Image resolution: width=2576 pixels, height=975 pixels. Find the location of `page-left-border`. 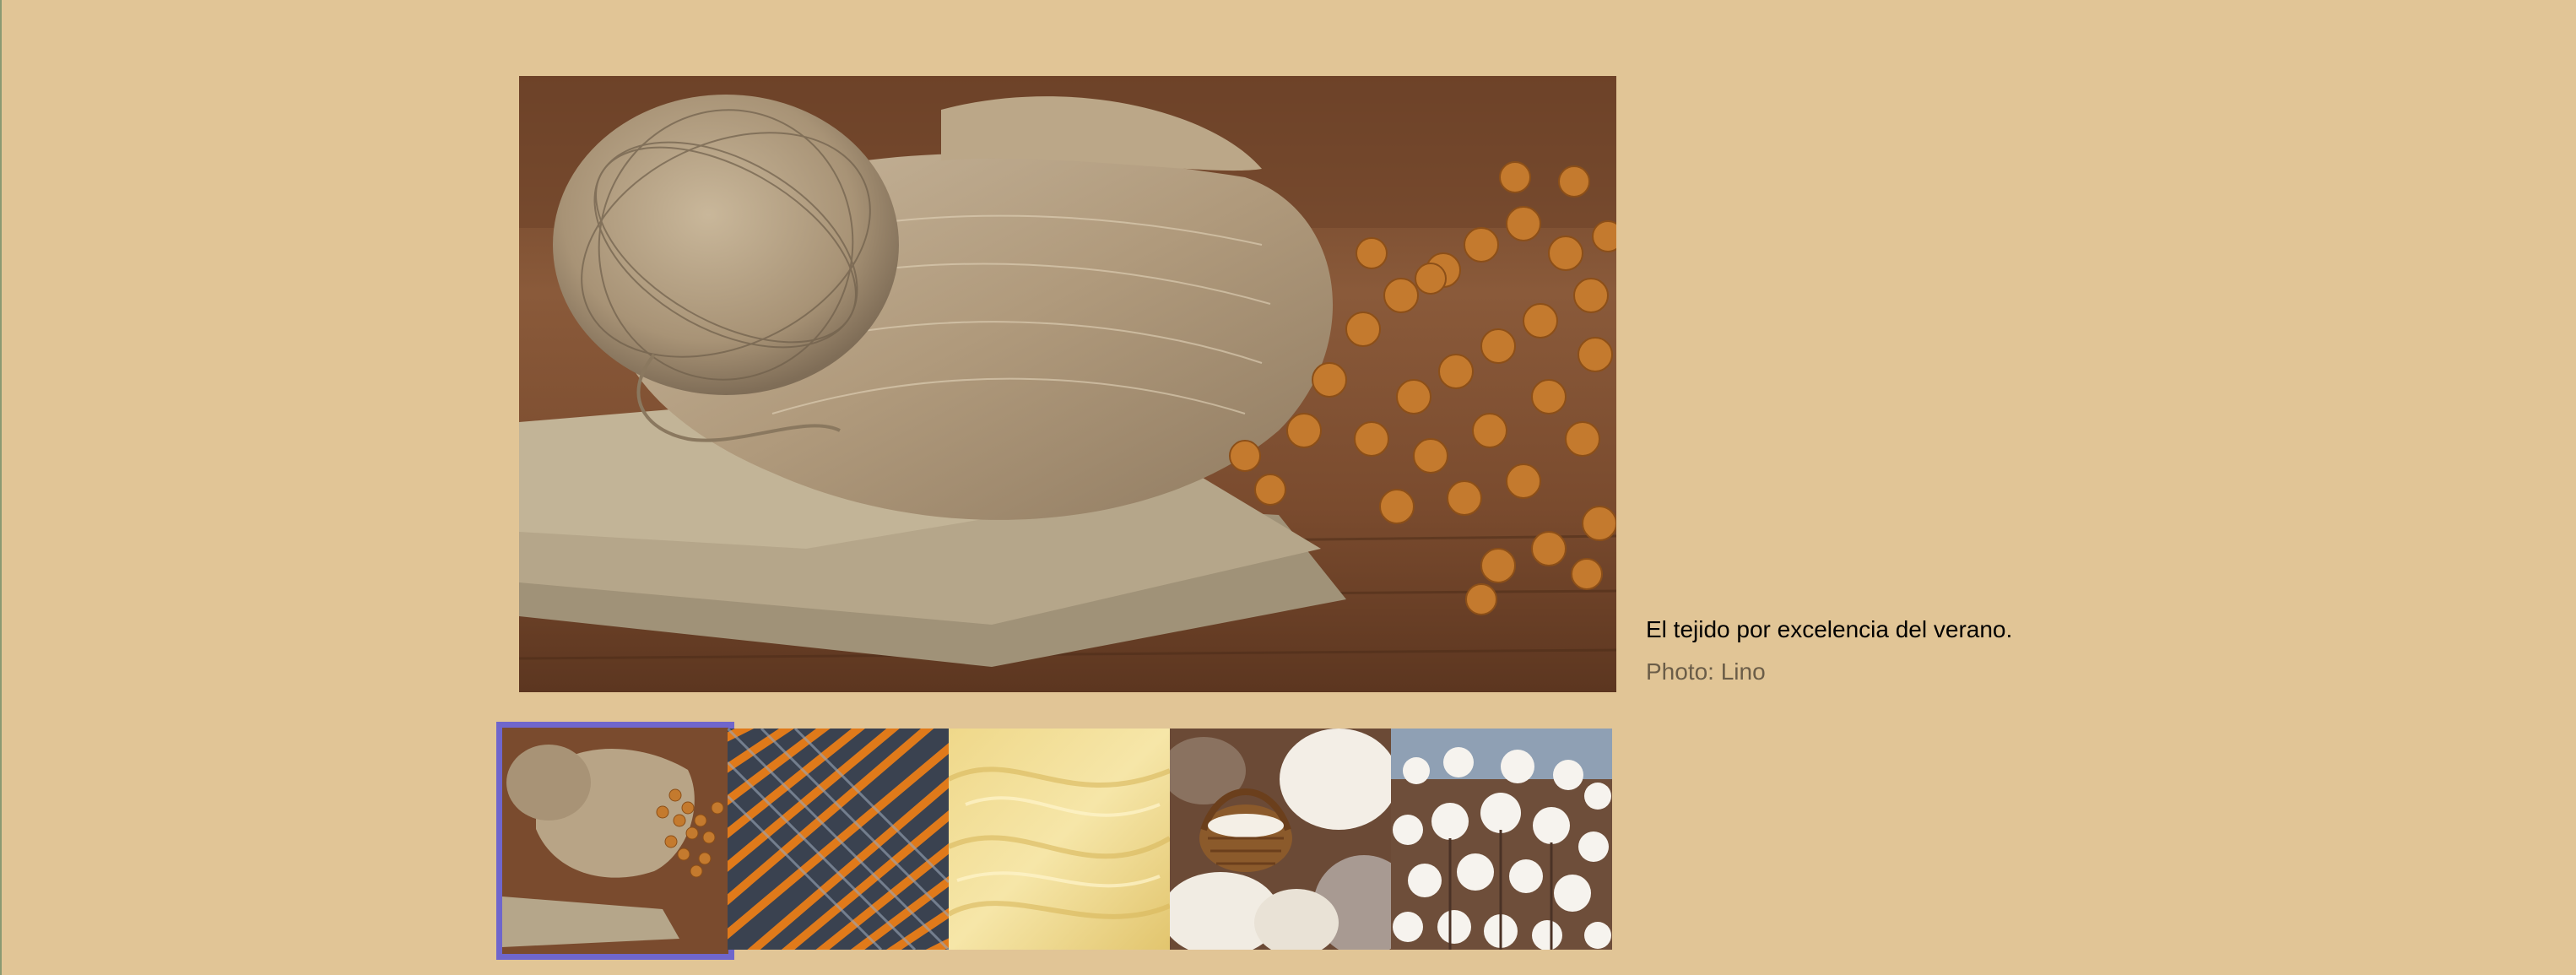

page-left-border is located at coordinates (1, 487).